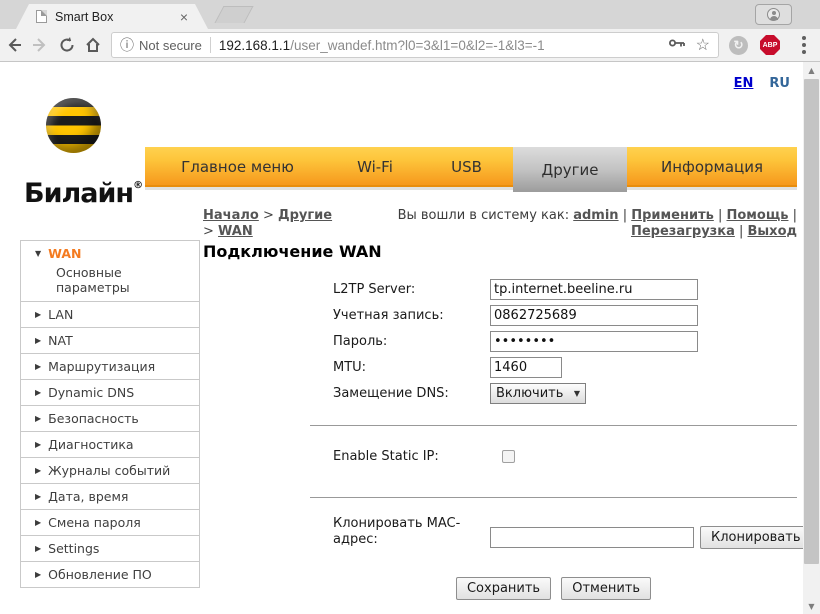  What do you see at coordinates (388, 315) in the screenshot?
I see `account-label: Учетная запись:` at bounding box center [388, 315].